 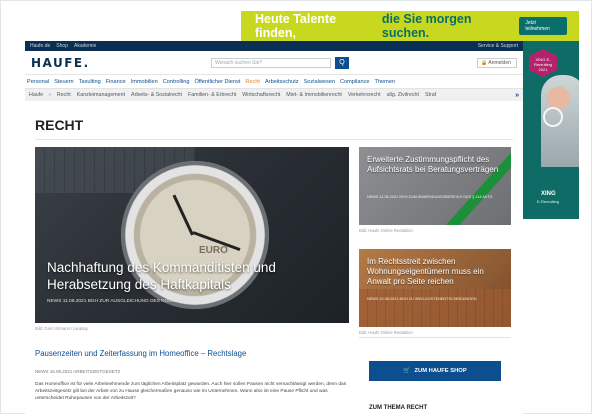 What do you see at coordinates (36, 95) in the screenshot?
I see `breadcrumb-haufe: Haufe` at bounding box center [36, 95].